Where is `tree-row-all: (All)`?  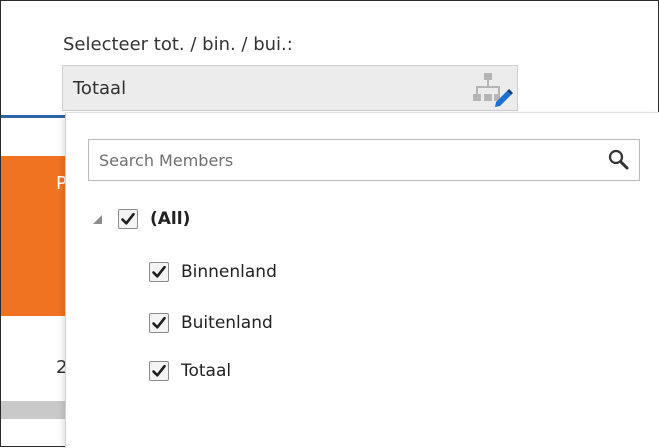
tree-row-all: (All) is located at coordinates (140, 219).